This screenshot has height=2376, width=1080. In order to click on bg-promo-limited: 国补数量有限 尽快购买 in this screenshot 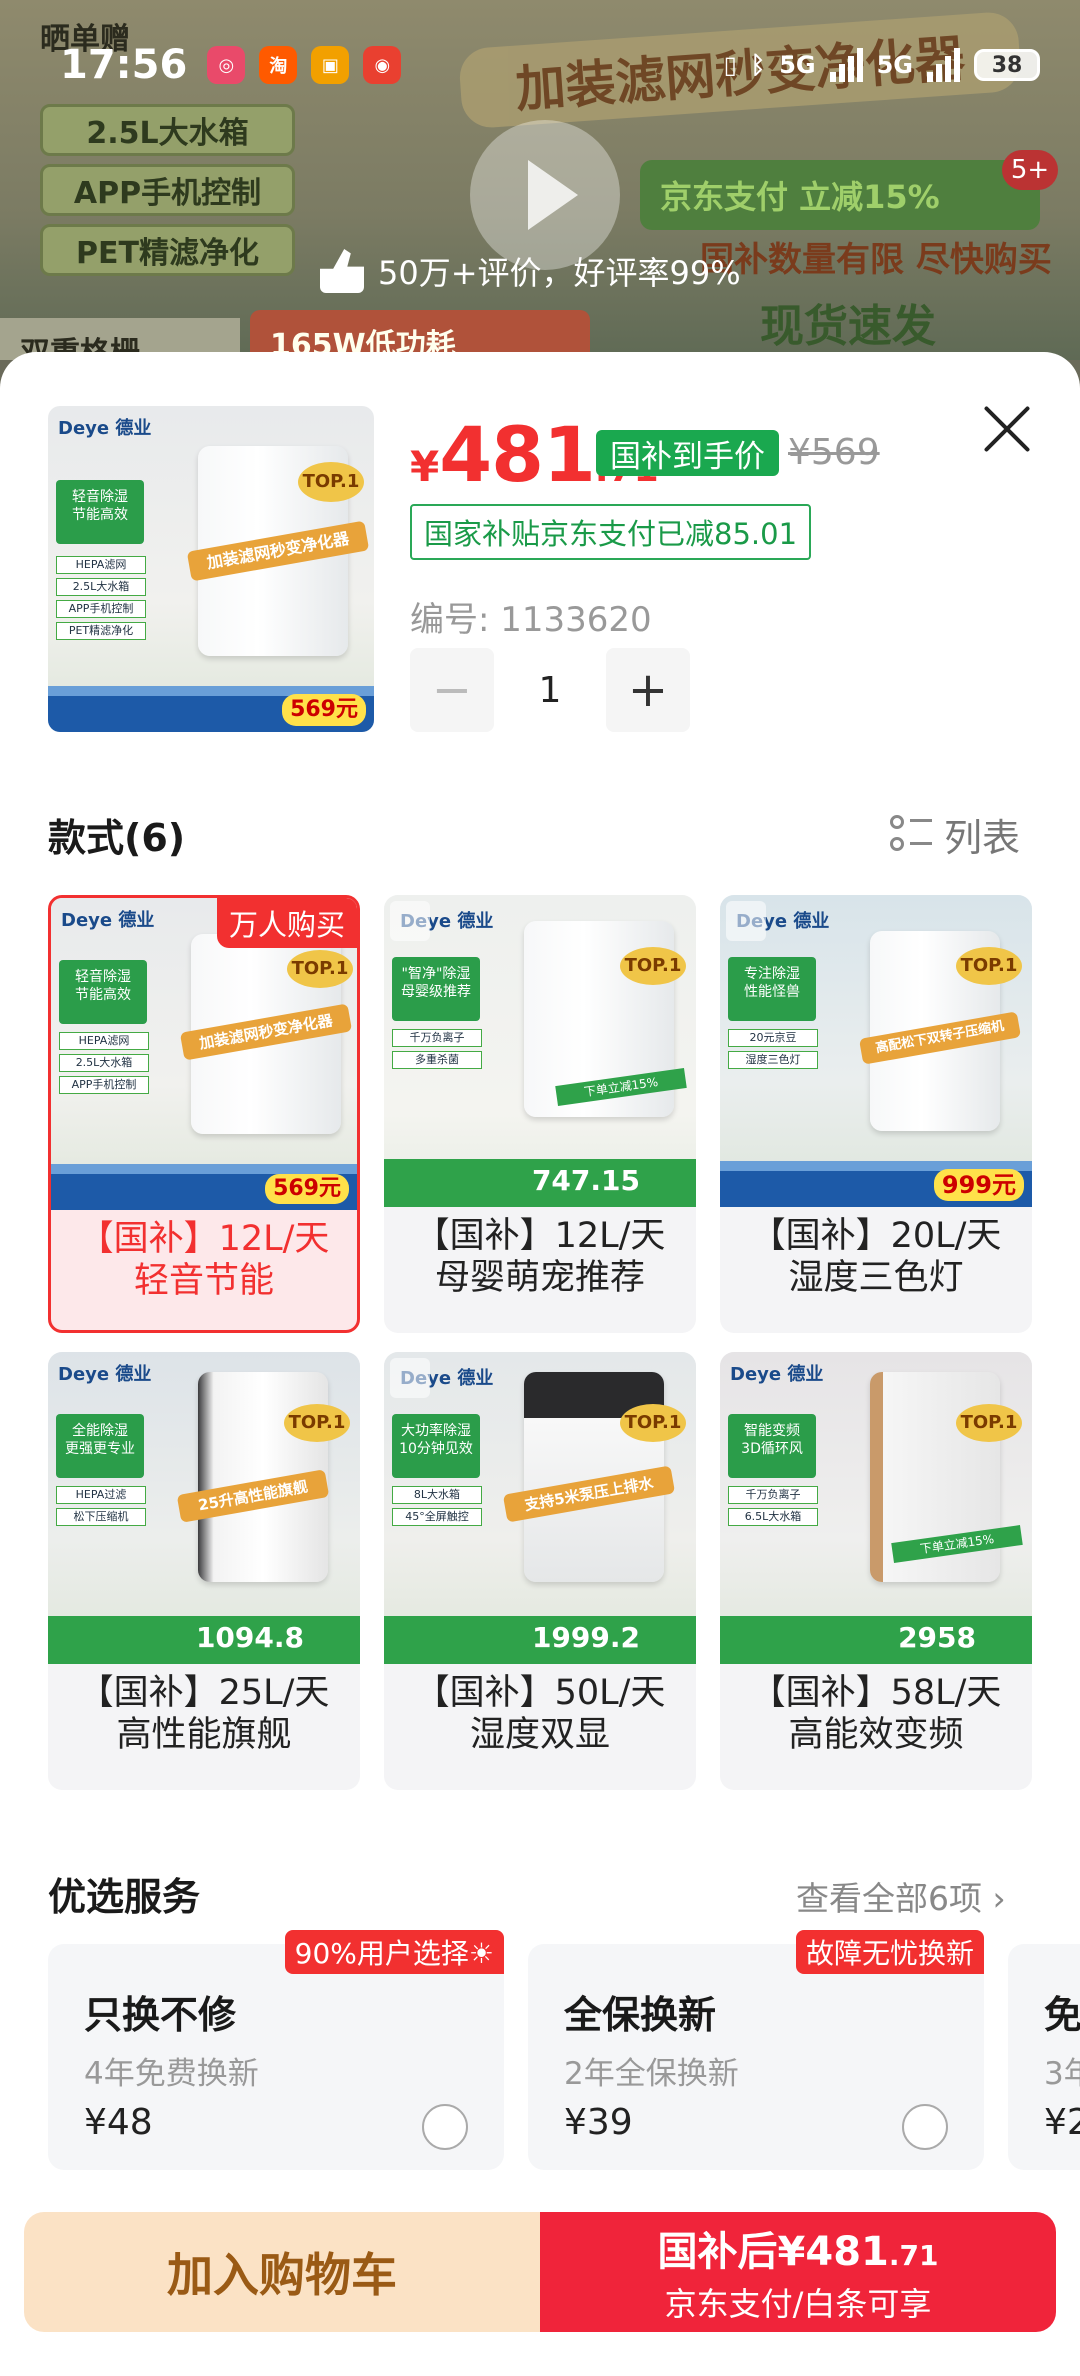, I will do `click(876, 260)`.